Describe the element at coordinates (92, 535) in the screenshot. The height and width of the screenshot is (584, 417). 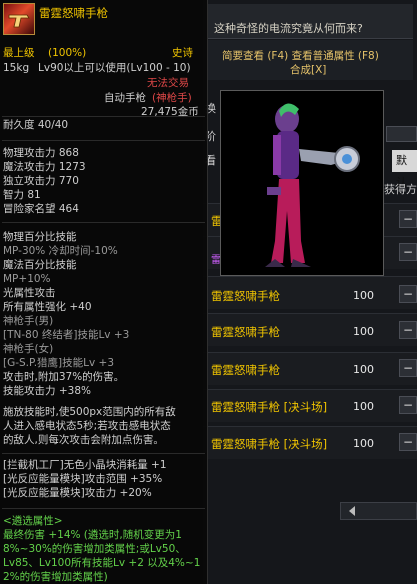
I see `select-attr-line: 最终伤害 +14% (遴选时,随机变更为1` at that location.